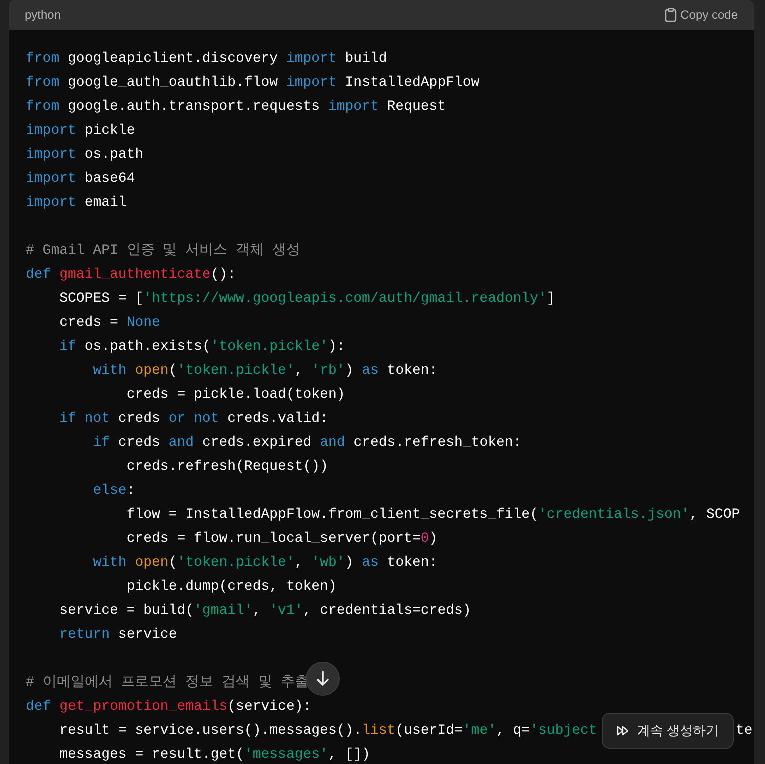 This screenshot has width=765, height=764. What do you see at coordinates (131, 275) in the screenshot?
I see `code-line: def gmail_authenticate():` at bounding box center [131, 275].